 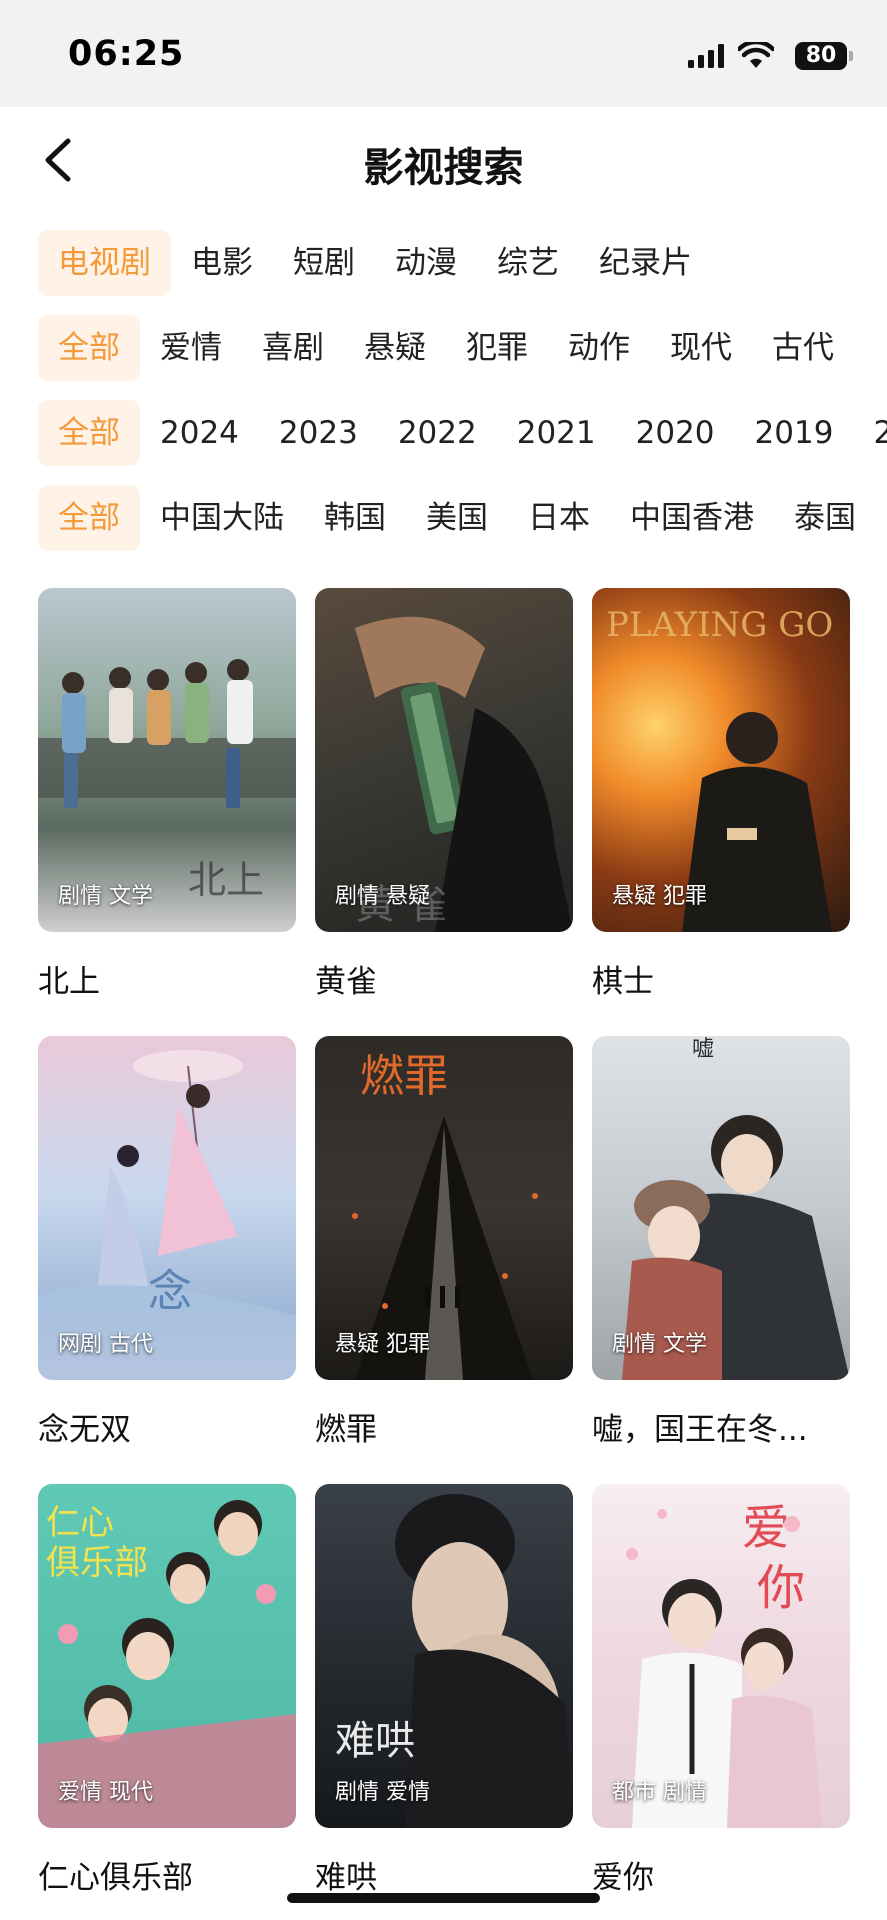 I want to click on chip-year-2020: 2020, so click(x=675, y=433).